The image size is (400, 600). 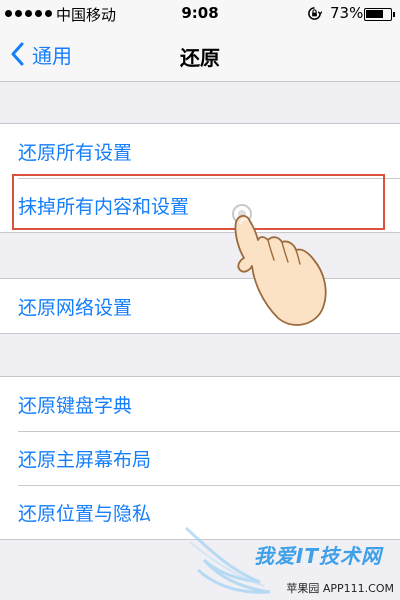 I want to click on reset-group-2: 还原网络设置, so click(x=200, y=306).